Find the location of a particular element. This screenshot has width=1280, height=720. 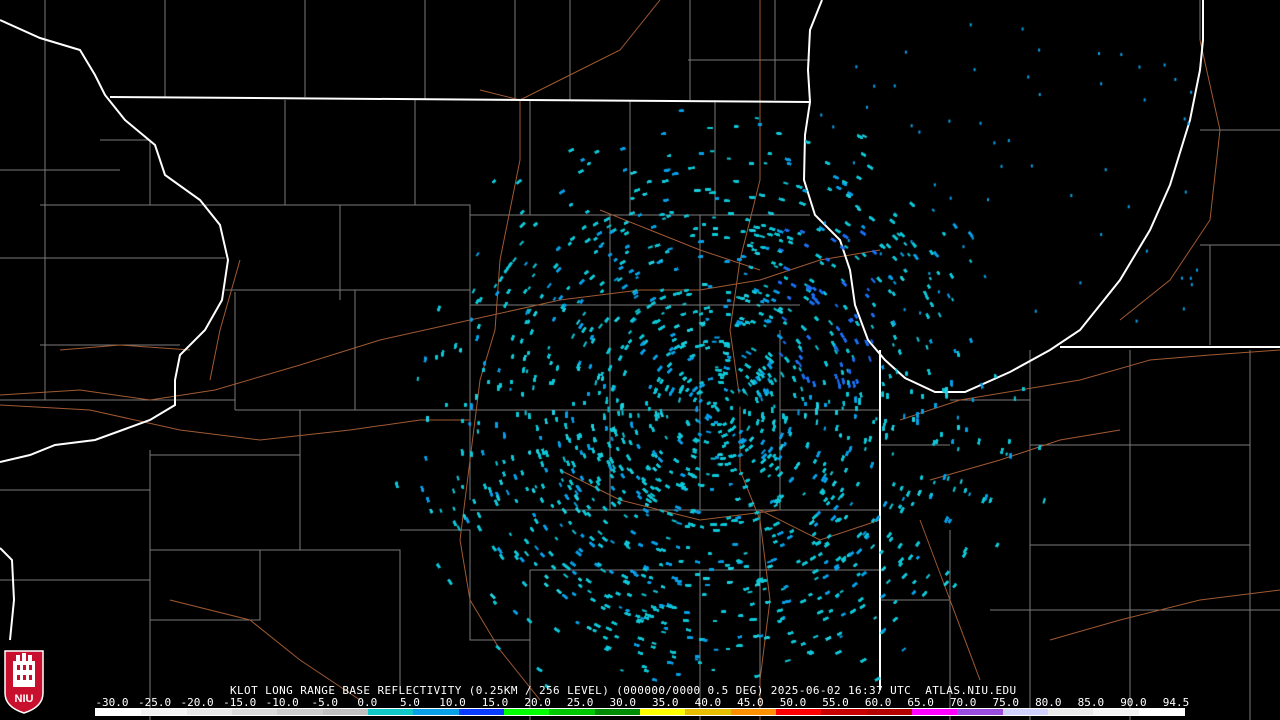

color-scale-bar is located at coordinates (640, 712).